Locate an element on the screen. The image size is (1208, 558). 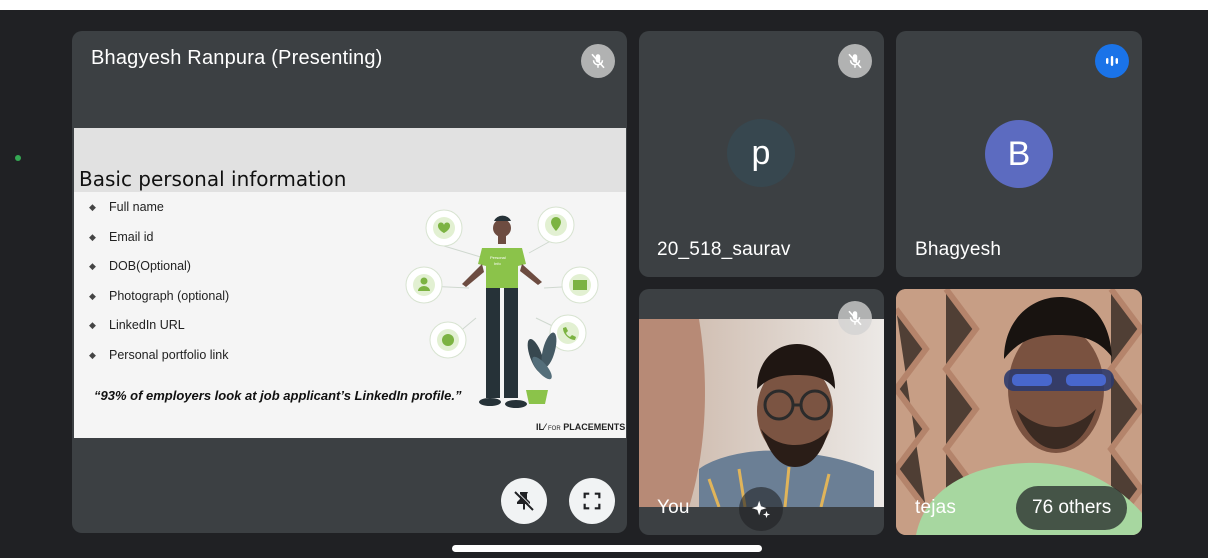
fullscreen-icon is located at coordinates (592, 501).